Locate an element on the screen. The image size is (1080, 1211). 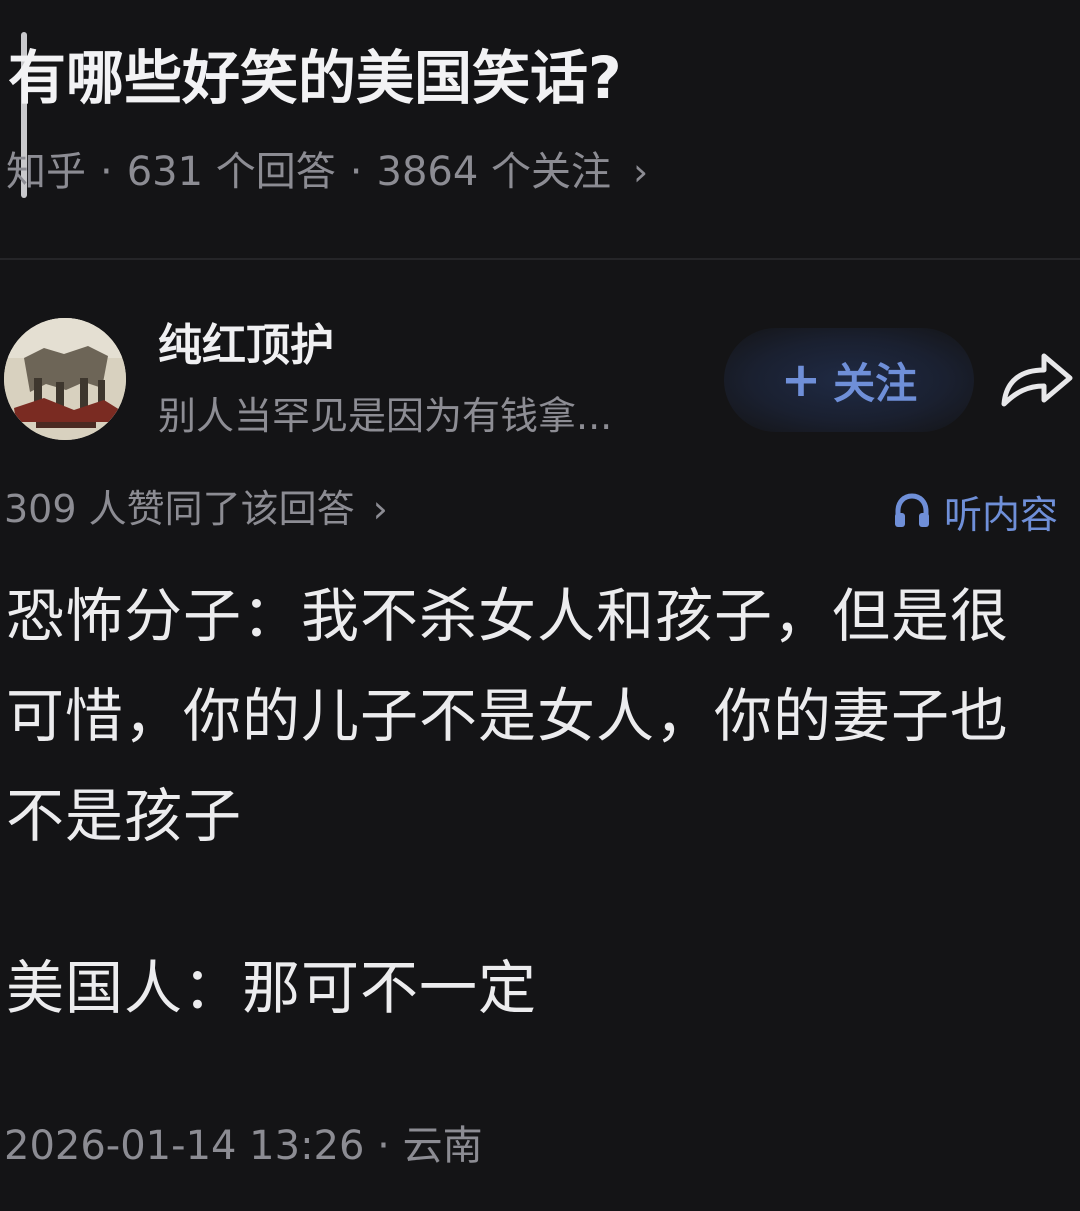
avatar-image is located at coordinates (65, 379).